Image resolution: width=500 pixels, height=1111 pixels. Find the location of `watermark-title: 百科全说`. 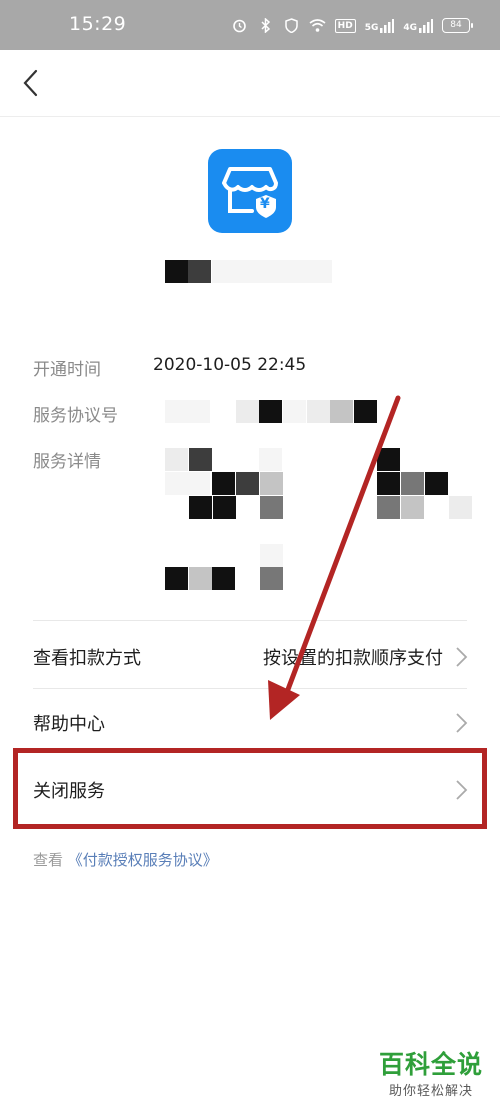

watermark-title: 百科全说 is located at coordinates (430, 1064).